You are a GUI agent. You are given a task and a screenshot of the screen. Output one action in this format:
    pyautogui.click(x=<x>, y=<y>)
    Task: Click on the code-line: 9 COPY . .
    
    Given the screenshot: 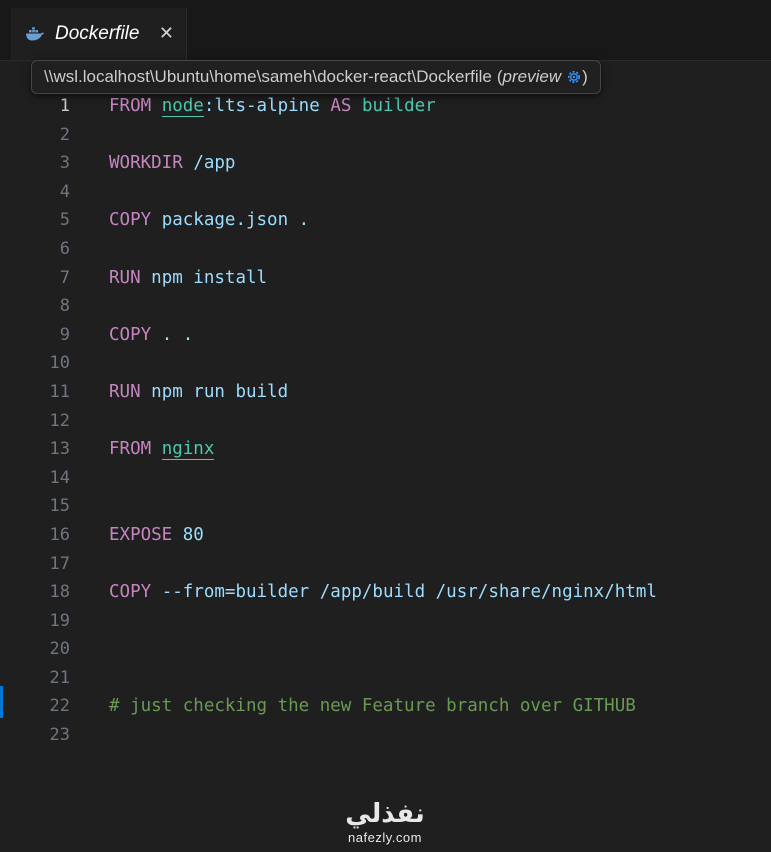 What is the action you would take?
    pyautogui.click(x=385, y=335)
    